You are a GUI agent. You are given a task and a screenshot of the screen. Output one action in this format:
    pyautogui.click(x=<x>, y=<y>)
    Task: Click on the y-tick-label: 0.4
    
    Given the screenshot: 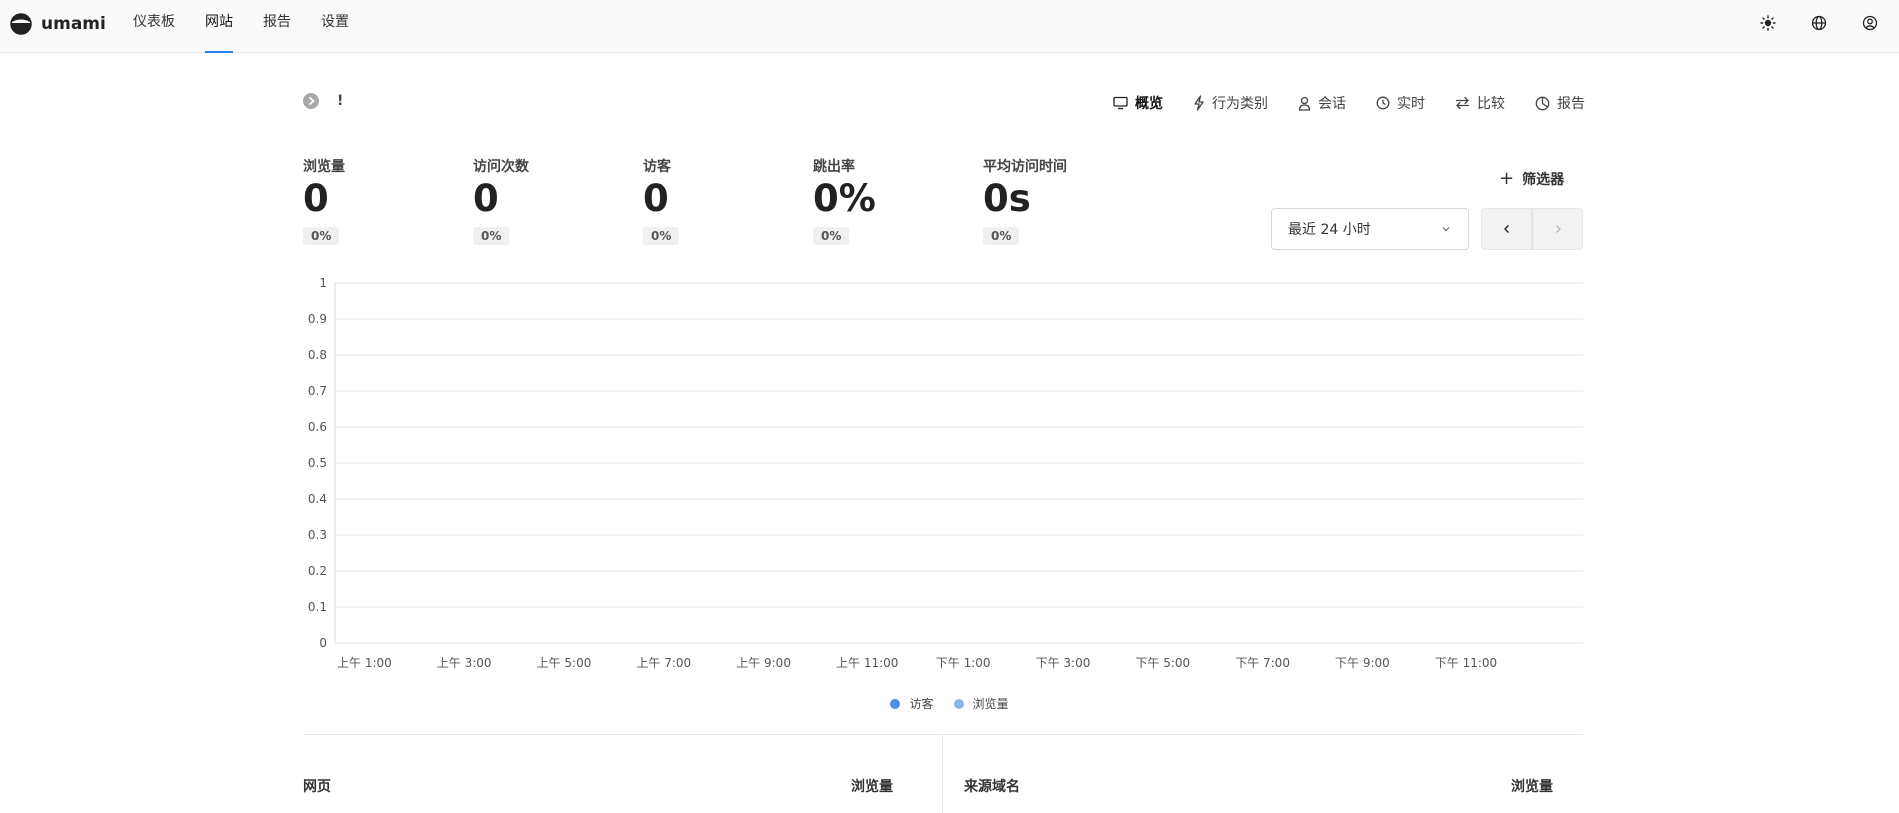 What is the action you would take?
    pyautogui.click(x=317, y=499)
    